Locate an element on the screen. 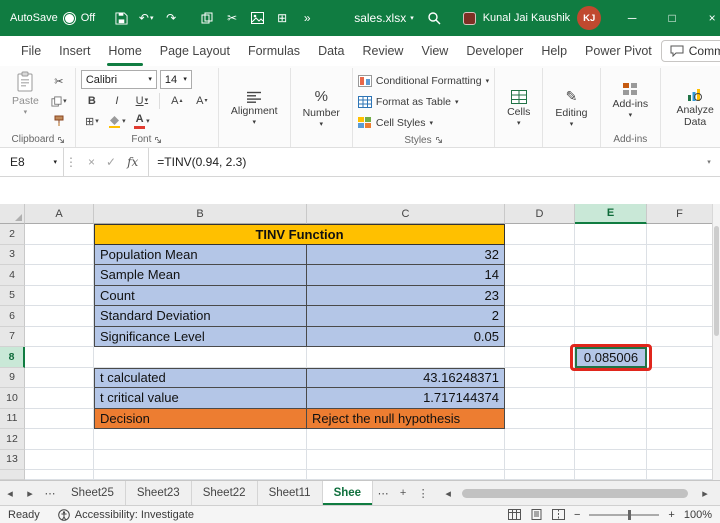 The width and height of the screenshot is (720, 523). italic-button: I is located at coordinates (117, 101).